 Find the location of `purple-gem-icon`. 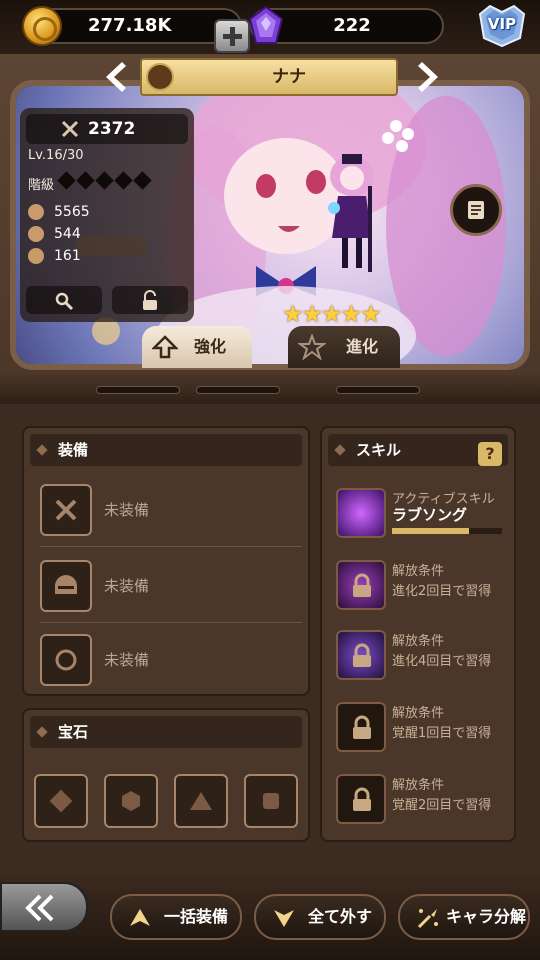

purple-gem-icon is located at coordinates (266, 24).